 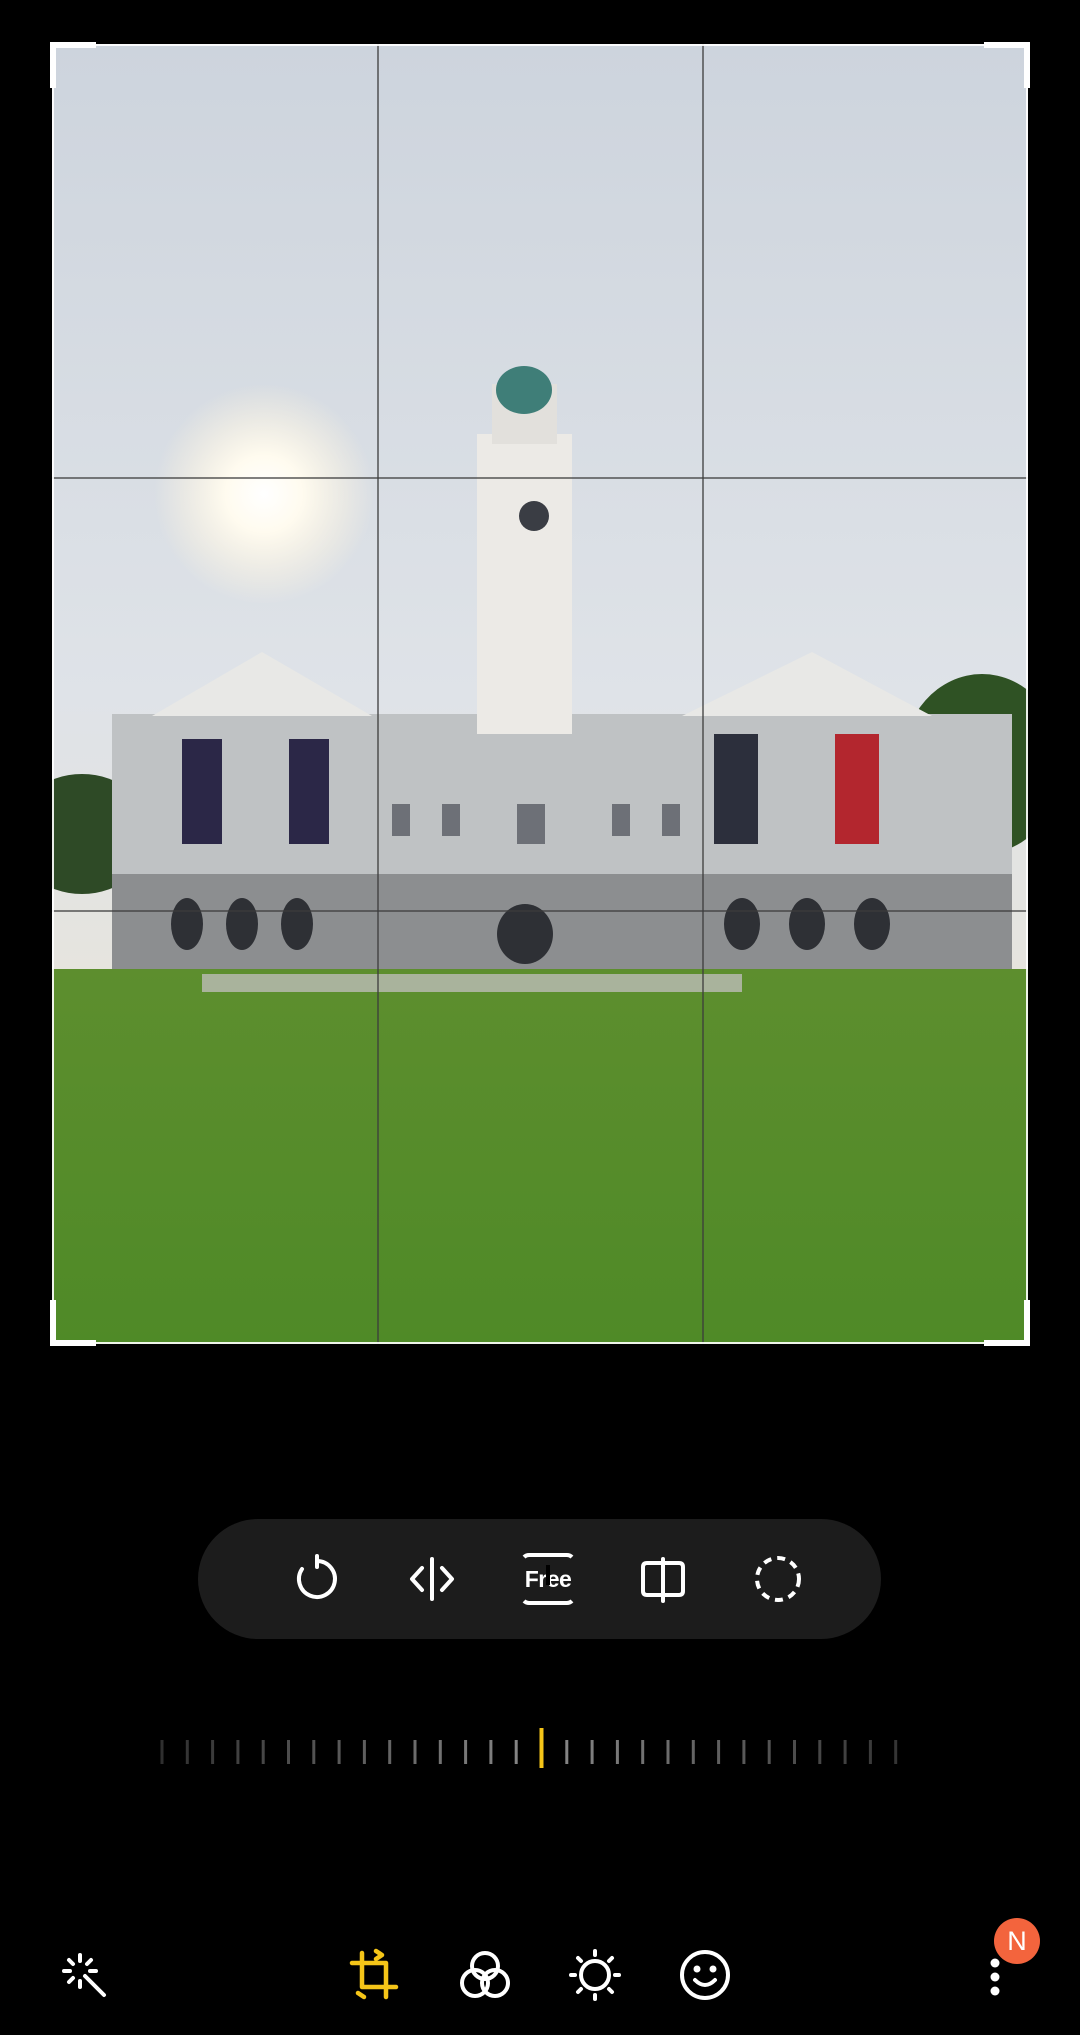 I want to click on rotate-icon, so click(x=316, y=1576).